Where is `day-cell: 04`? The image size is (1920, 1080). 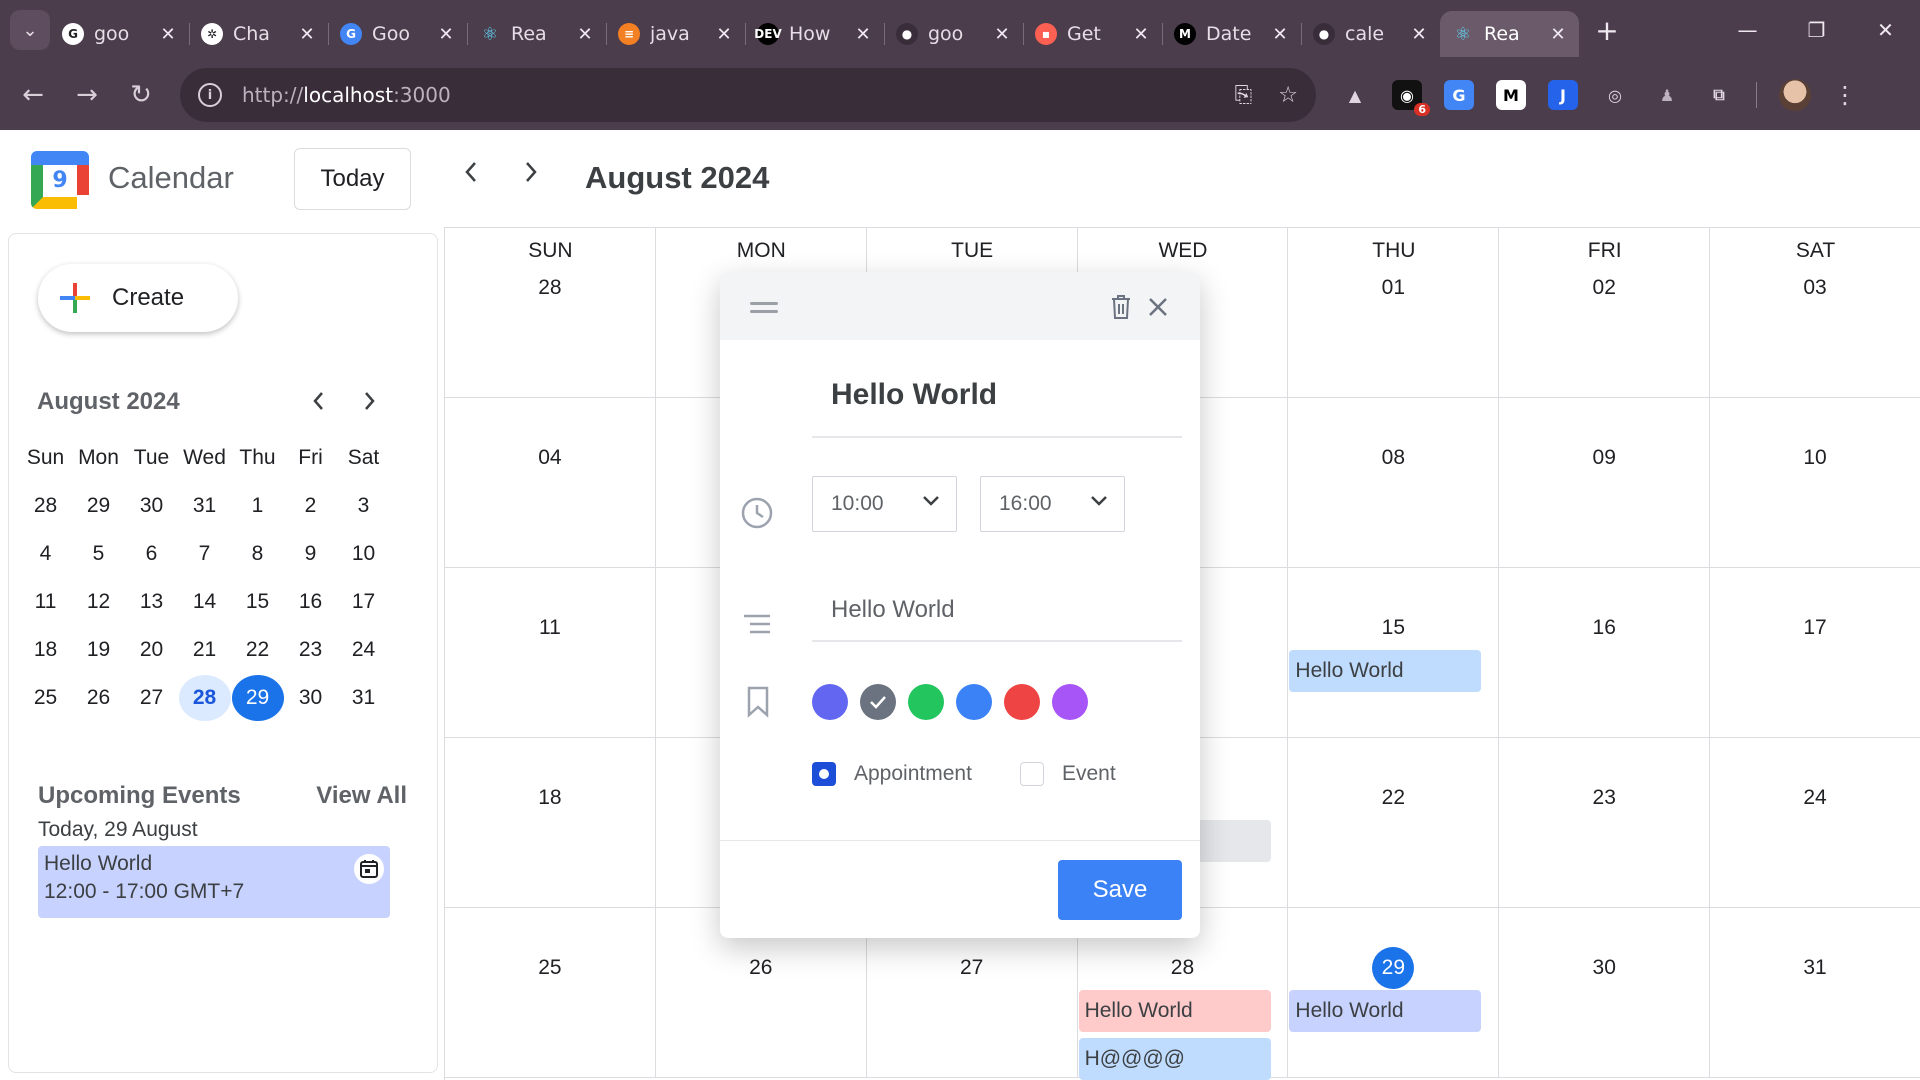 day-cell: 04 is located at coordinates (550, 483).